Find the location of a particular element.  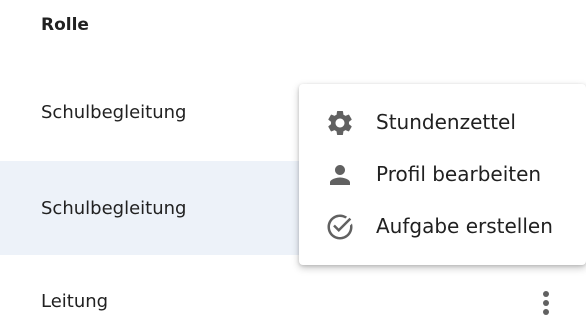

more-vert-icon is located at coordinates (546, 304).